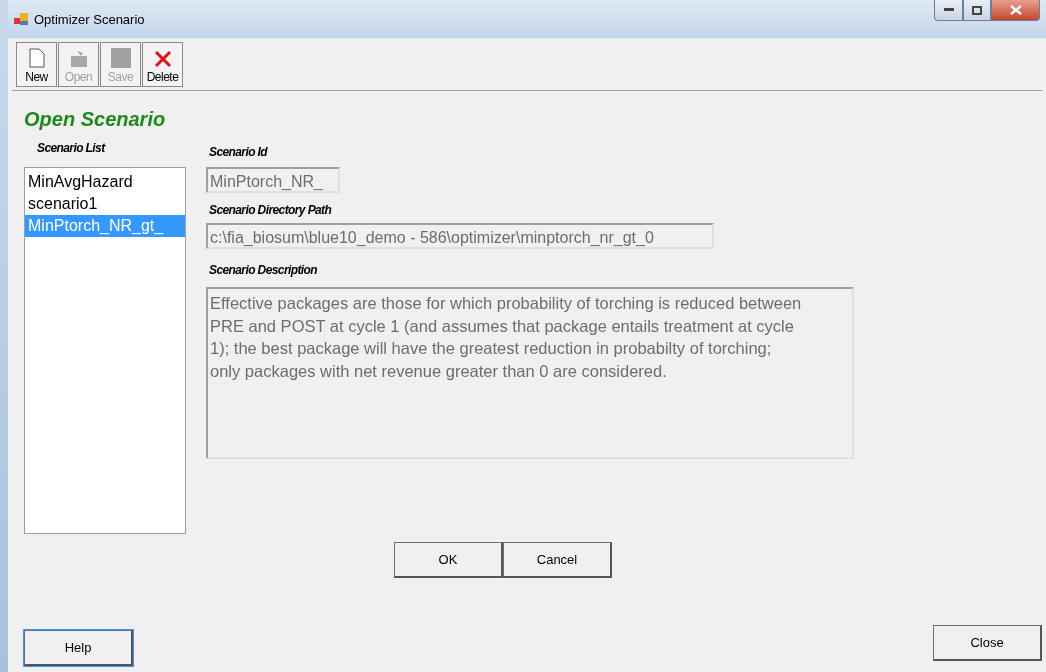  I want to click on minimize-icon, so click(948, 10).